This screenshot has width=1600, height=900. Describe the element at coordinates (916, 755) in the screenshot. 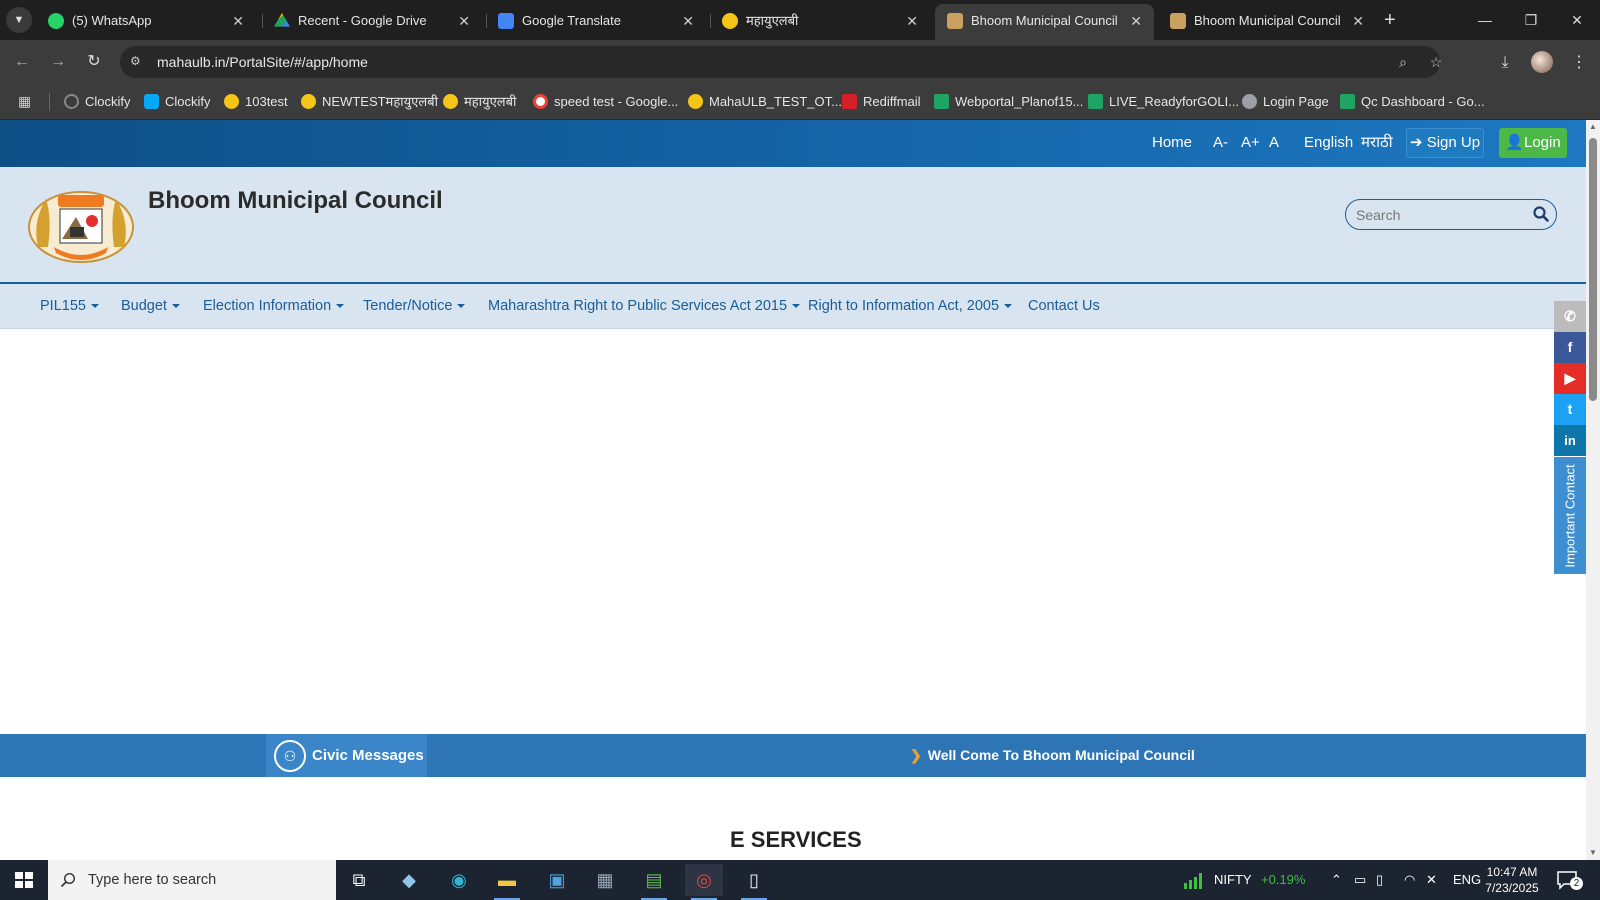

I see `chevron-right-icon: ❯` at that location.